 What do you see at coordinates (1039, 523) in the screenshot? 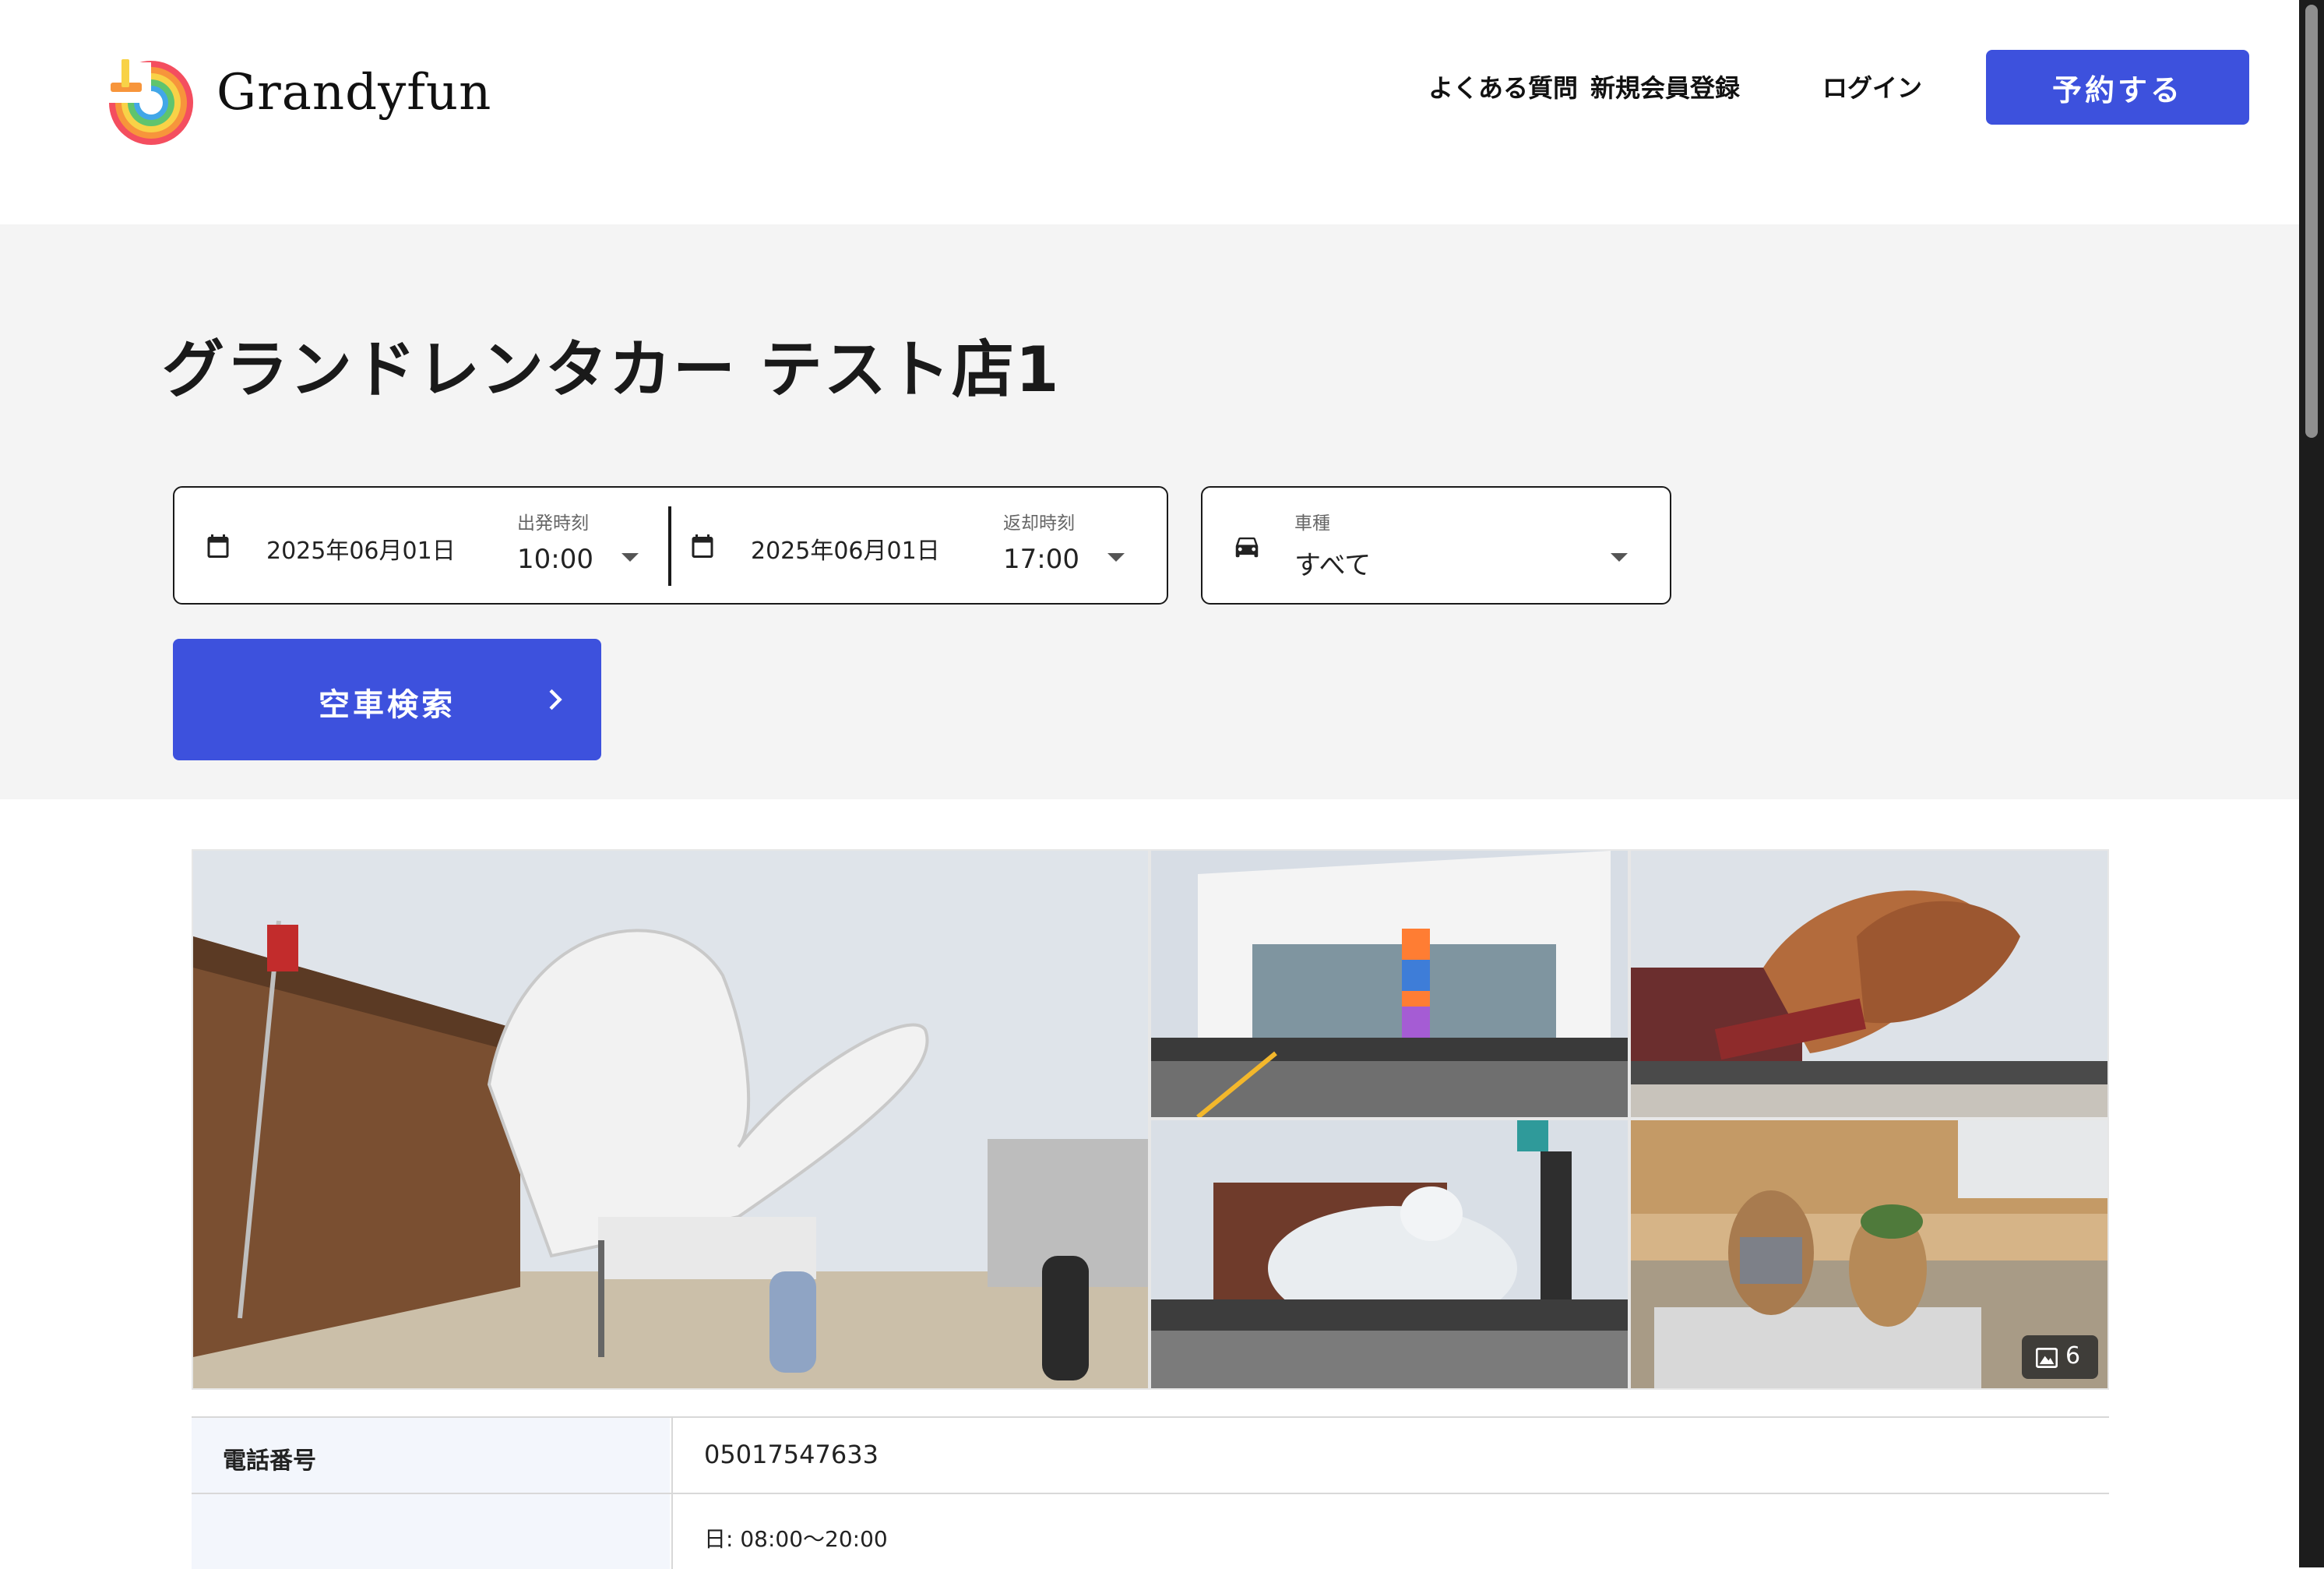
I see `return-time-label: 返却時刻` at bounding box center [1039, 523].